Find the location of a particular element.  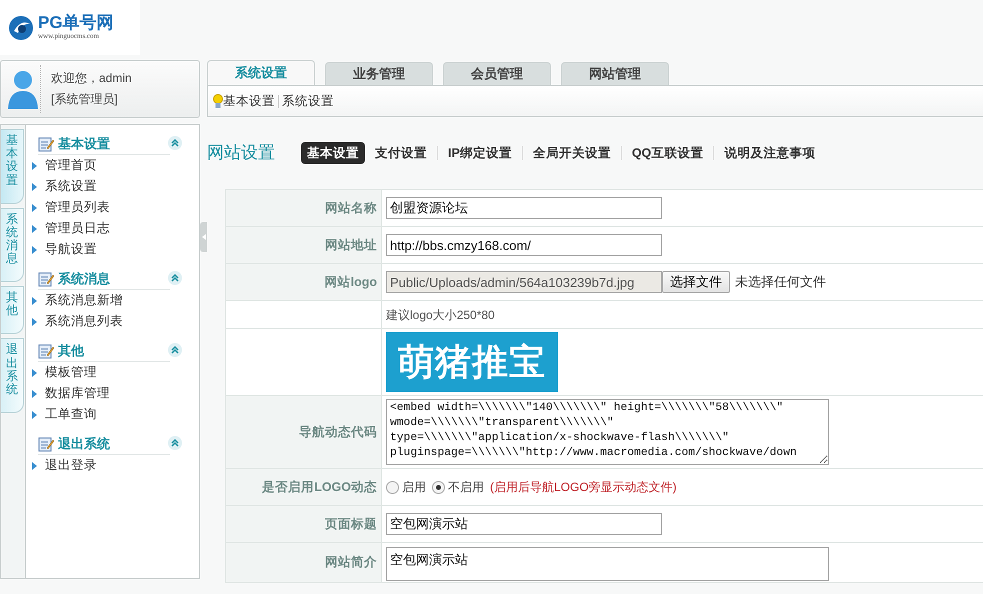

user-avatar-icon is located at coordinates (23, 89).